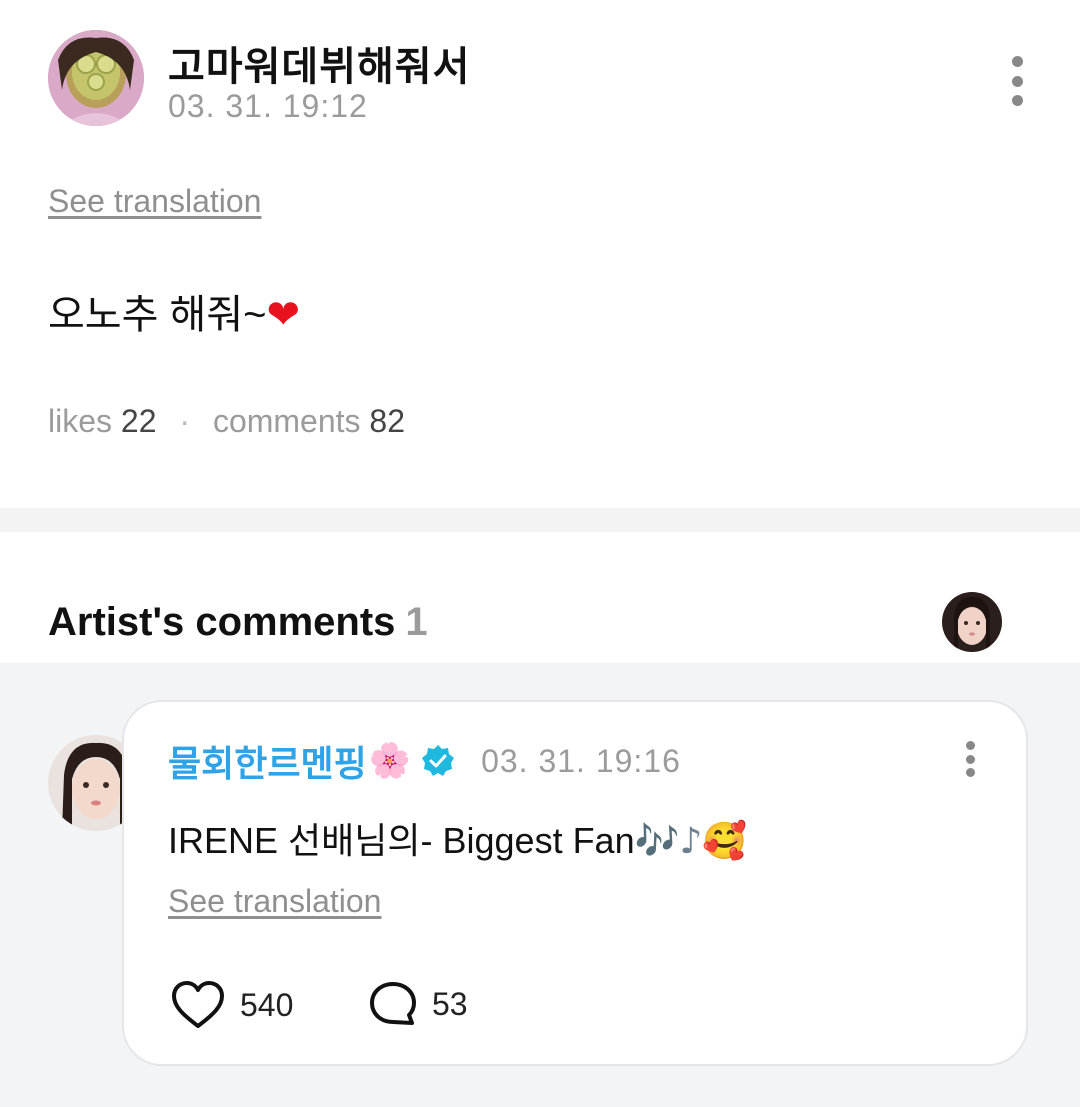  Describe the element at coordinates (540, 520) in the screenshot. I see `section-divider` at that location.